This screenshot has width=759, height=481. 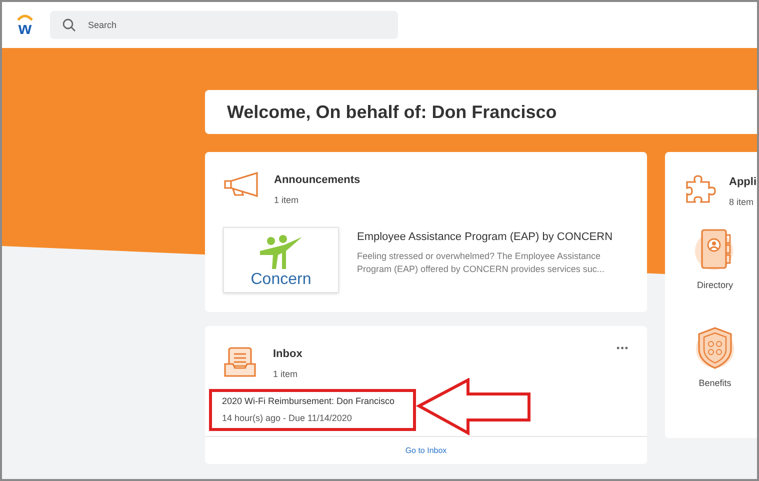 What do you see at coordinates (715, 250) in the screenshot?
I see `address-book-icon` at bounding box center [715, 250].